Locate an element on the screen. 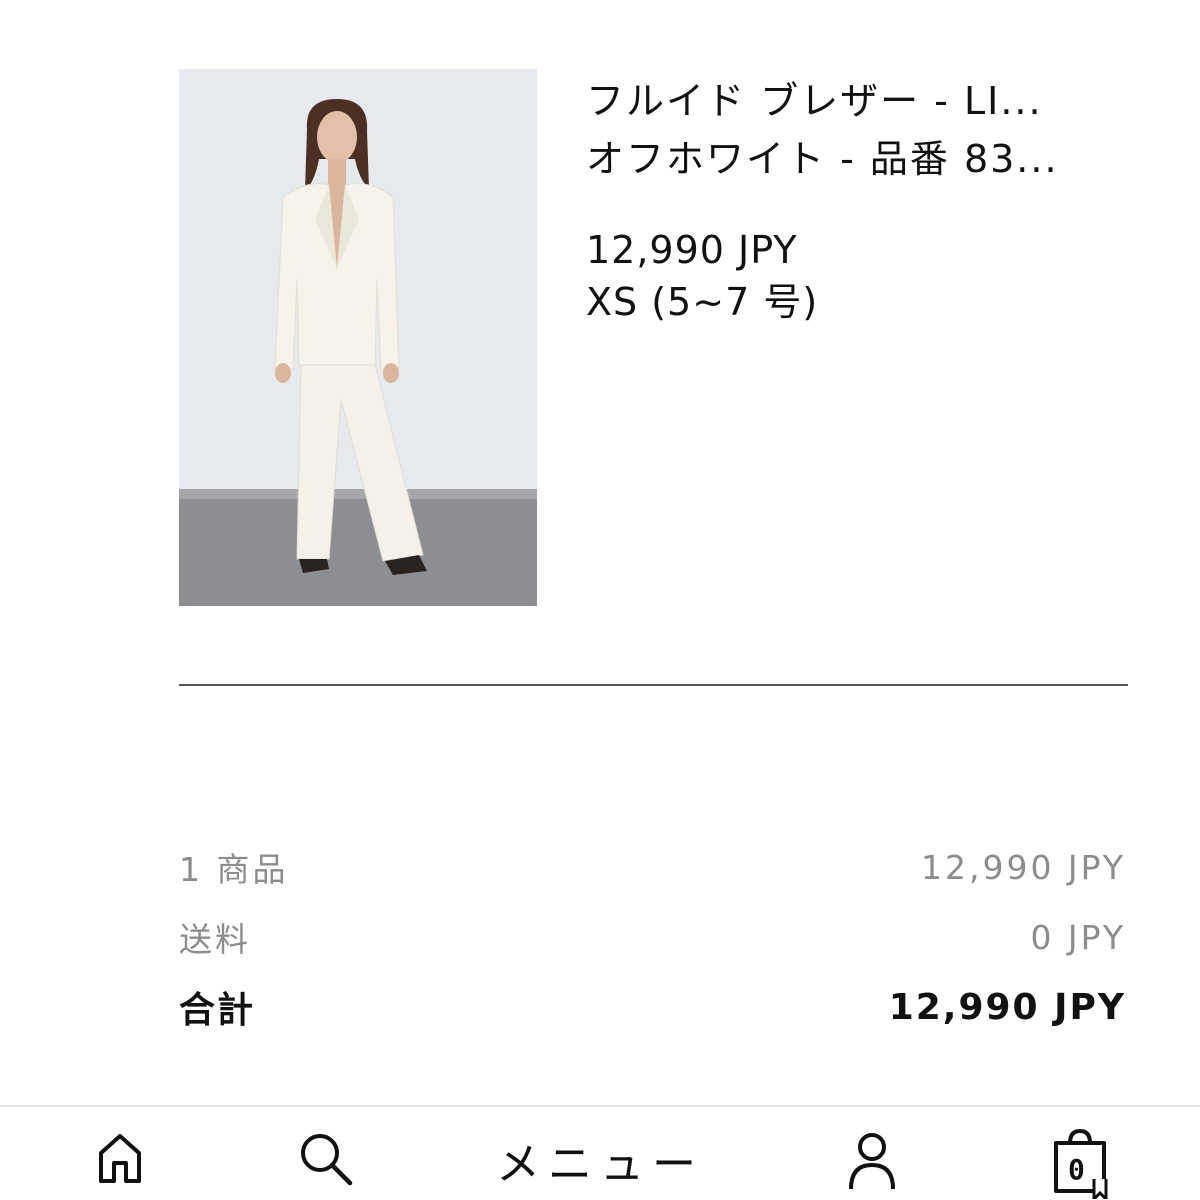 This screenshot has width=1200, height=1200. nav-search-button is located at coordinates (326, 1164).